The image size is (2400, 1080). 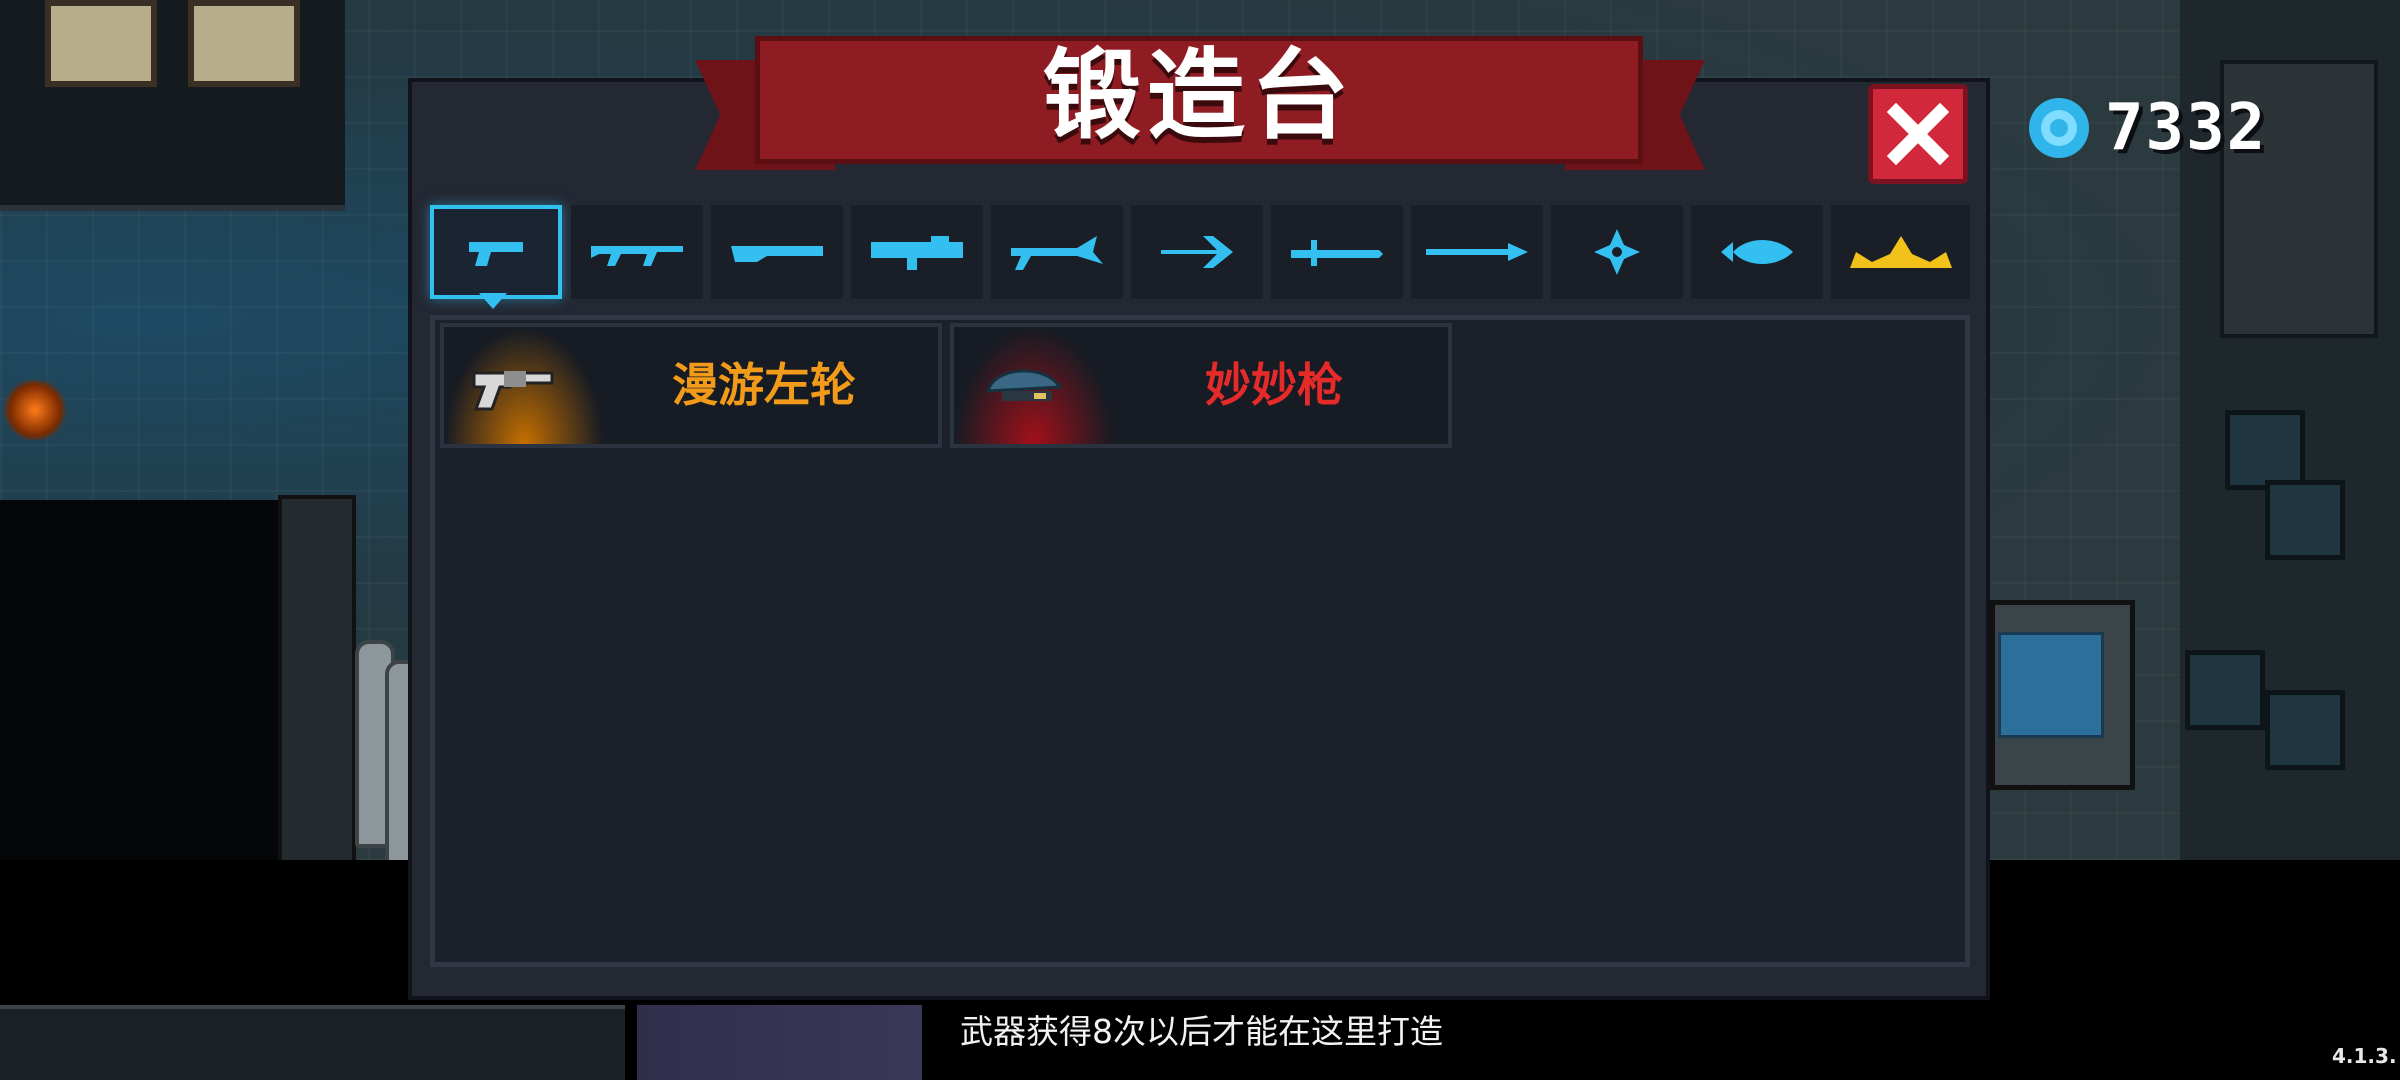 What do you see at coordinates (513, 391) in the screenshot?
I see `revolver-icon` at bounding box center [513, 391].